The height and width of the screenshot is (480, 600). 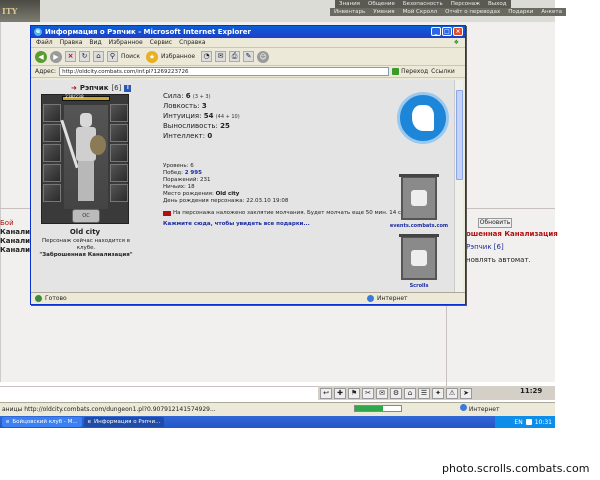 What do you see at coordinates (349, 12) in the screenshot?
I see `nav-inventory: Инвентарь` at bounding box center [349, 12].